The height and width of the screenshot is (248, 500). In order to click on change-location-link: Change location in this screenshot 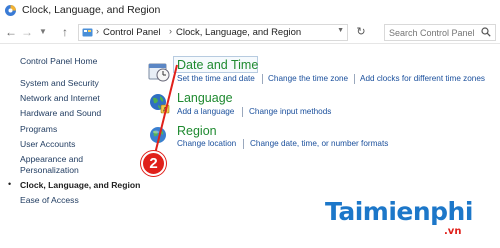, I will do `click(206, 143)`.